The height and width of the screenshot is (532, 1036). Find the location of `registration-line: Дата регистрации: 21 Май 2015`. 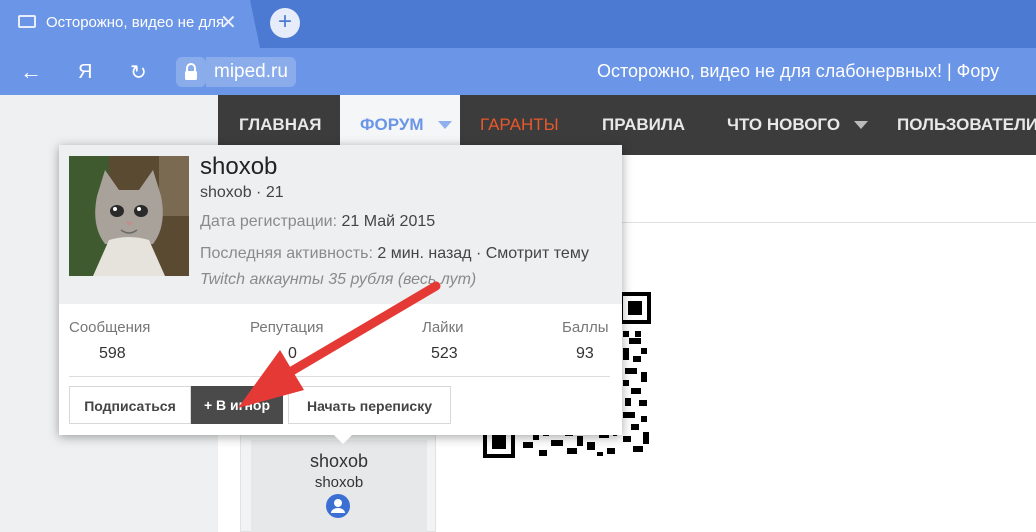

registration-line: Дата регистрации: 21 Май 2015 is located at coordinates (317, 222).